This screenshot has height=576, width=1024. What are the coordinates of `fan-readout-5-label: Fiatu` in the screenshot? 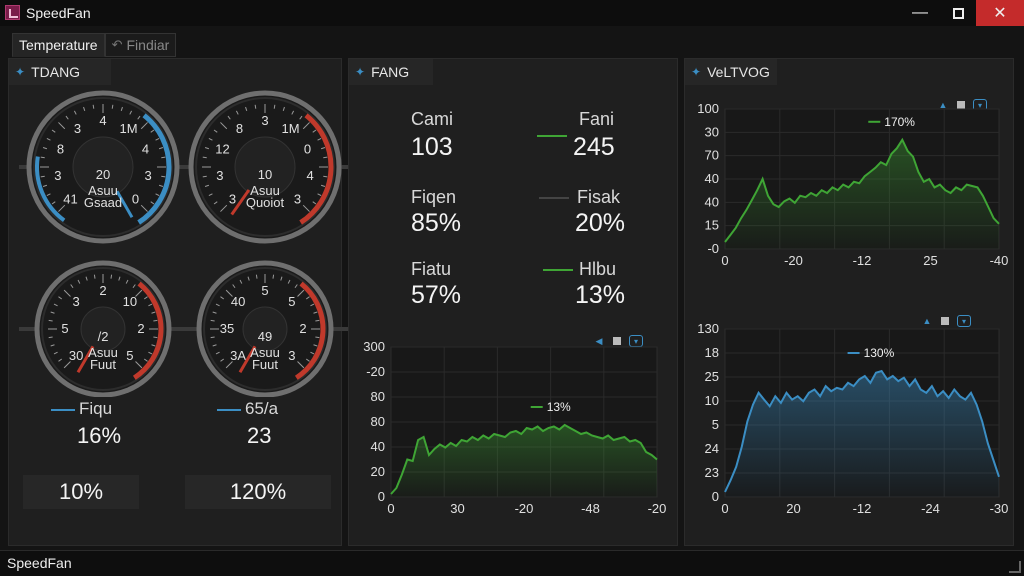 It's located at (431, 269).